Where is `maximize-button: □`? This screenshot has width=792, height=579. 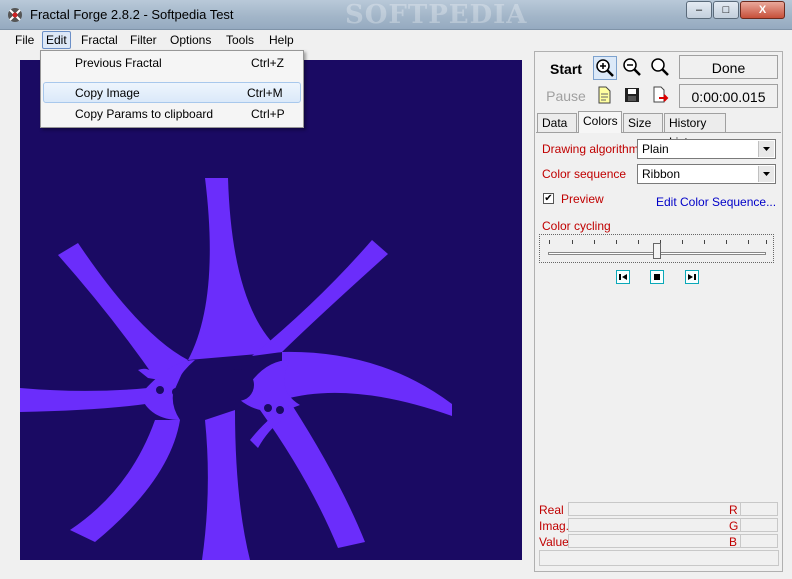
maximize-button: □ is located at coordinates (726, 10).